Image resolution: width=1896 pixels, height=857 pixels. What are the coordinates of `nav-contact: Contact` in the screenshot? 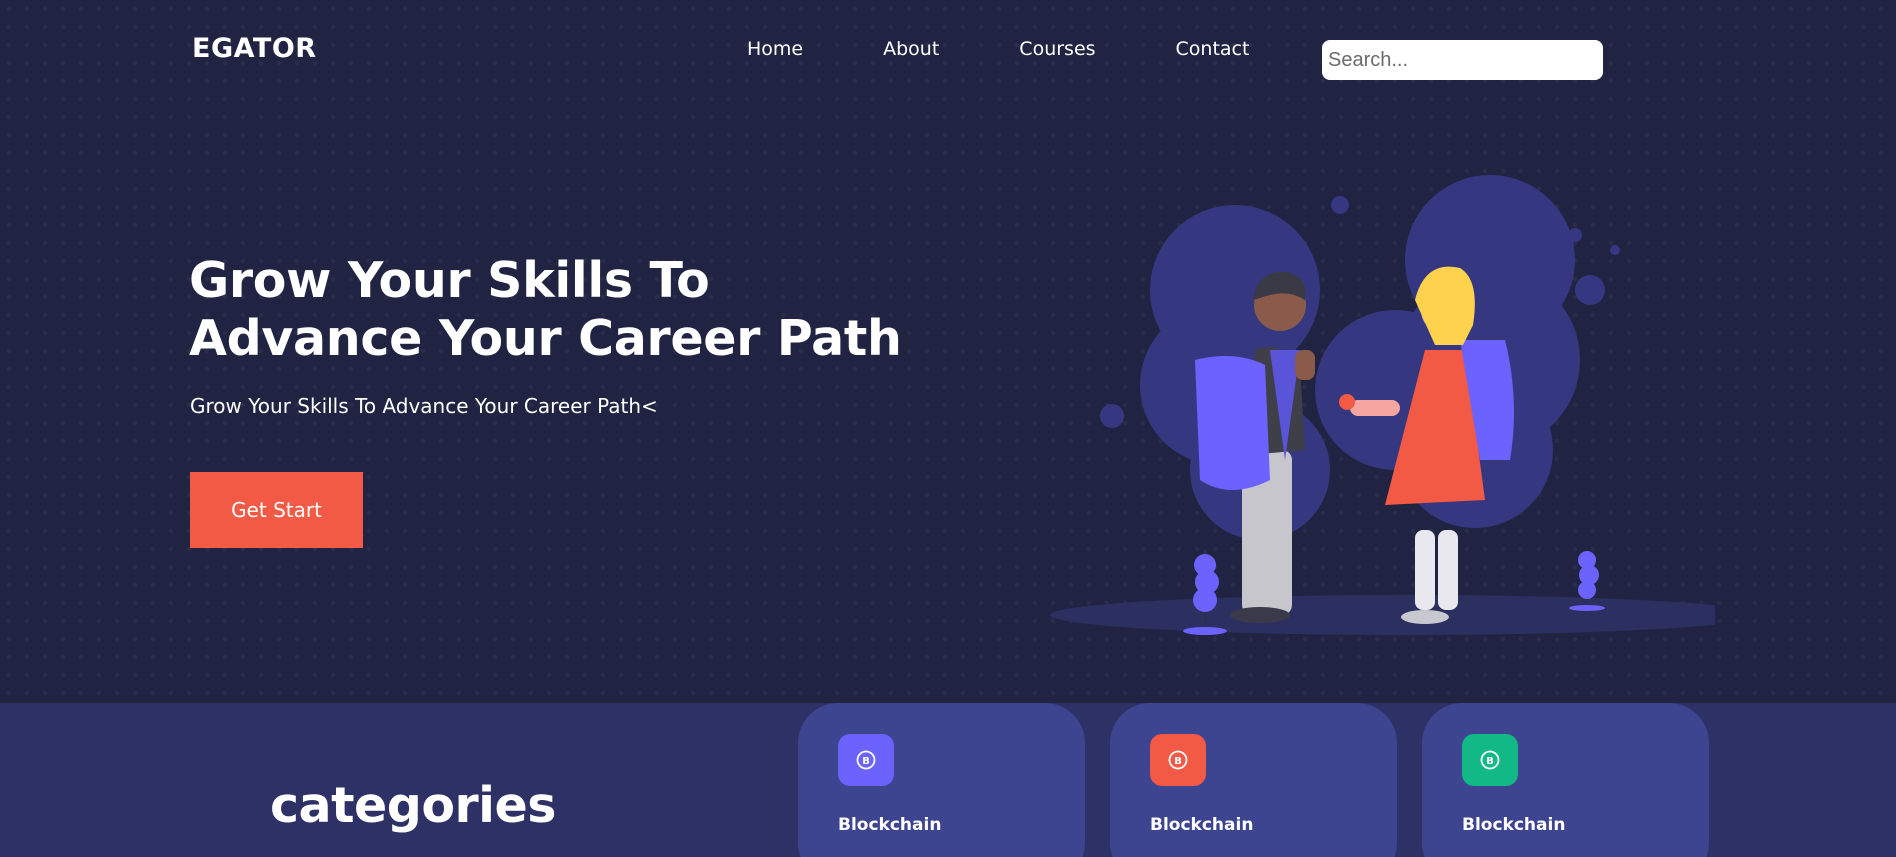 It's located at (1213, 49).